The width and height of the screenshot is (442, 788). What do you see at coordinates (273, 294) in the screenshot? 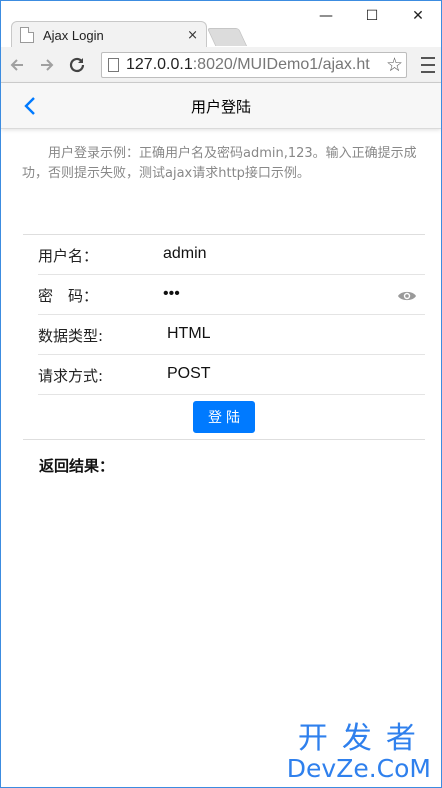
I see `password-input: •••` at bounding box center [273, 294].